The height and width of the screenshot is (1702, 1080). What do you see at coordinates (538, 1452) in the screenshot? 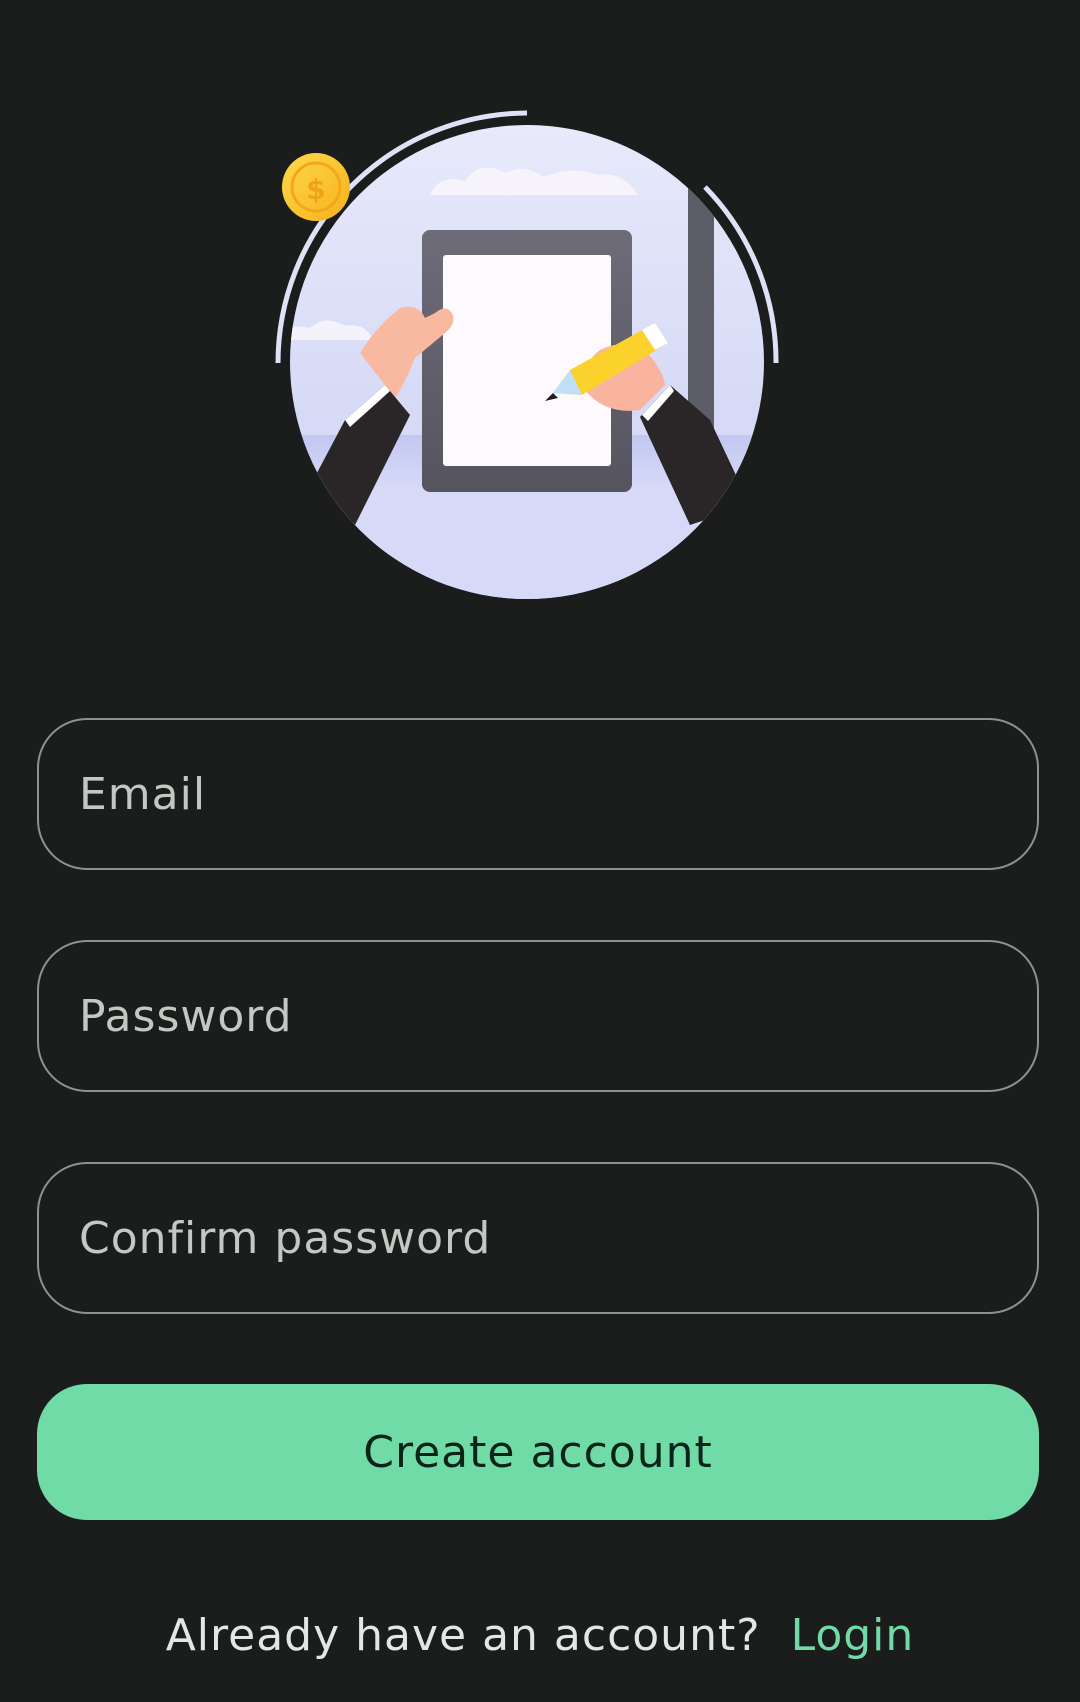
I see `create-account-button: Create account` at bounding box center [538, 1452].